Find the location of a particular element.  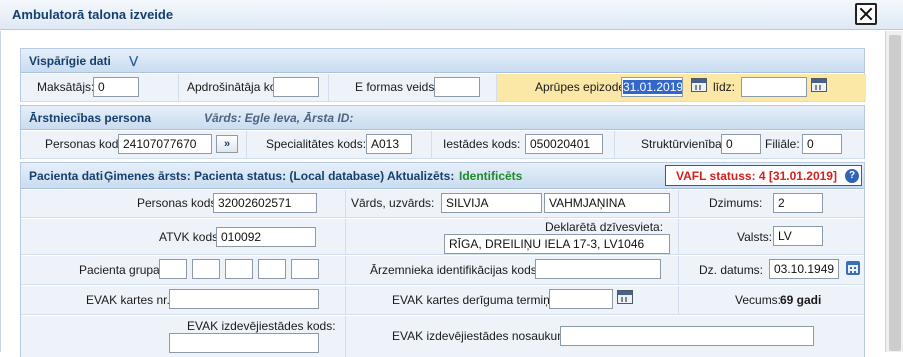

foreign-id-cell: Ārzemnieka identifikācijas kods: is located at coordinates (512, 270).